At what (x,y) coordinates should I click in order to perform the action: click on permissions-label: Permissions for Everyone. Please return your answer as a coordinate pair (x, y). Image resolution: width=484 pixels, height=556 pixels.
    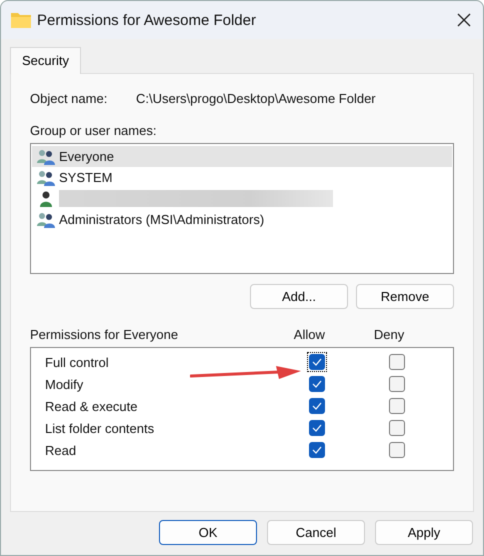
    Looking at the image, I should click on (105, 334).